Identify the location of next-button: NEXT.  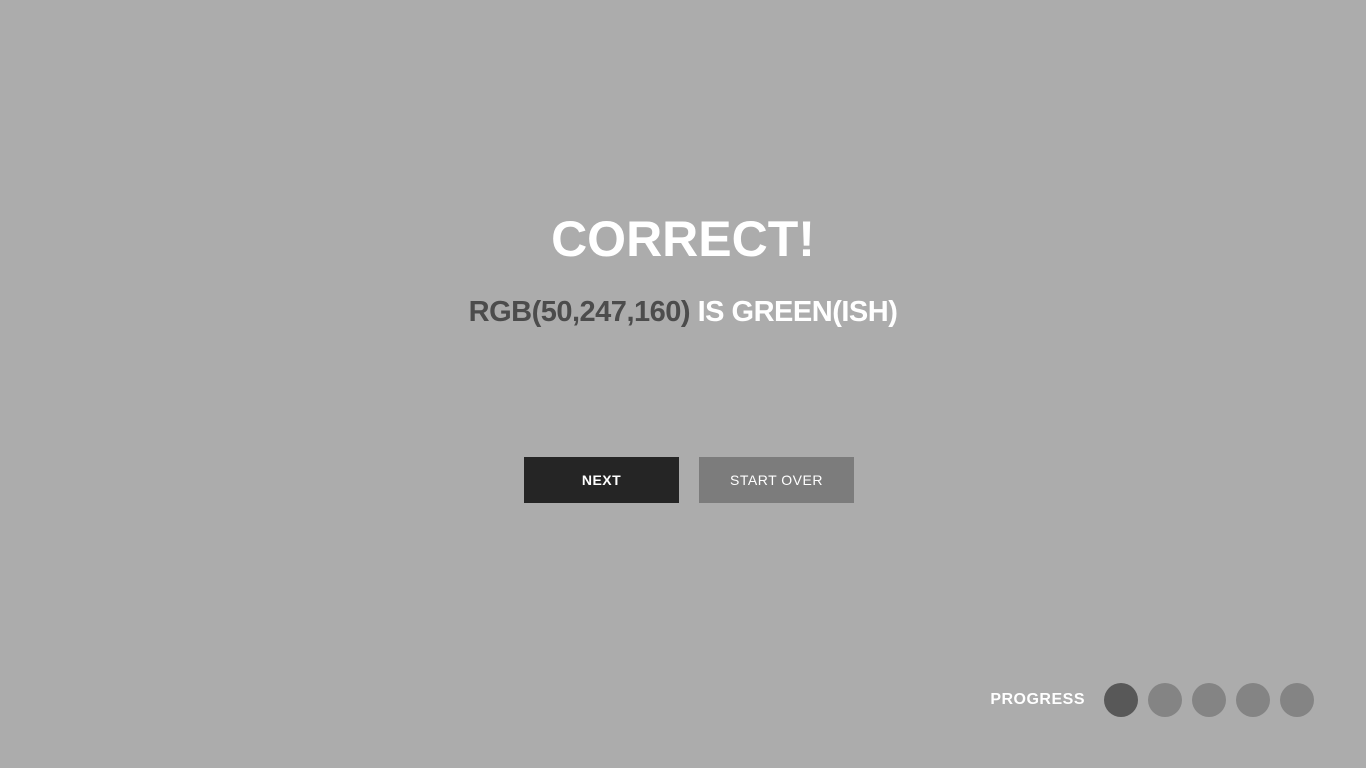
(601, 480).